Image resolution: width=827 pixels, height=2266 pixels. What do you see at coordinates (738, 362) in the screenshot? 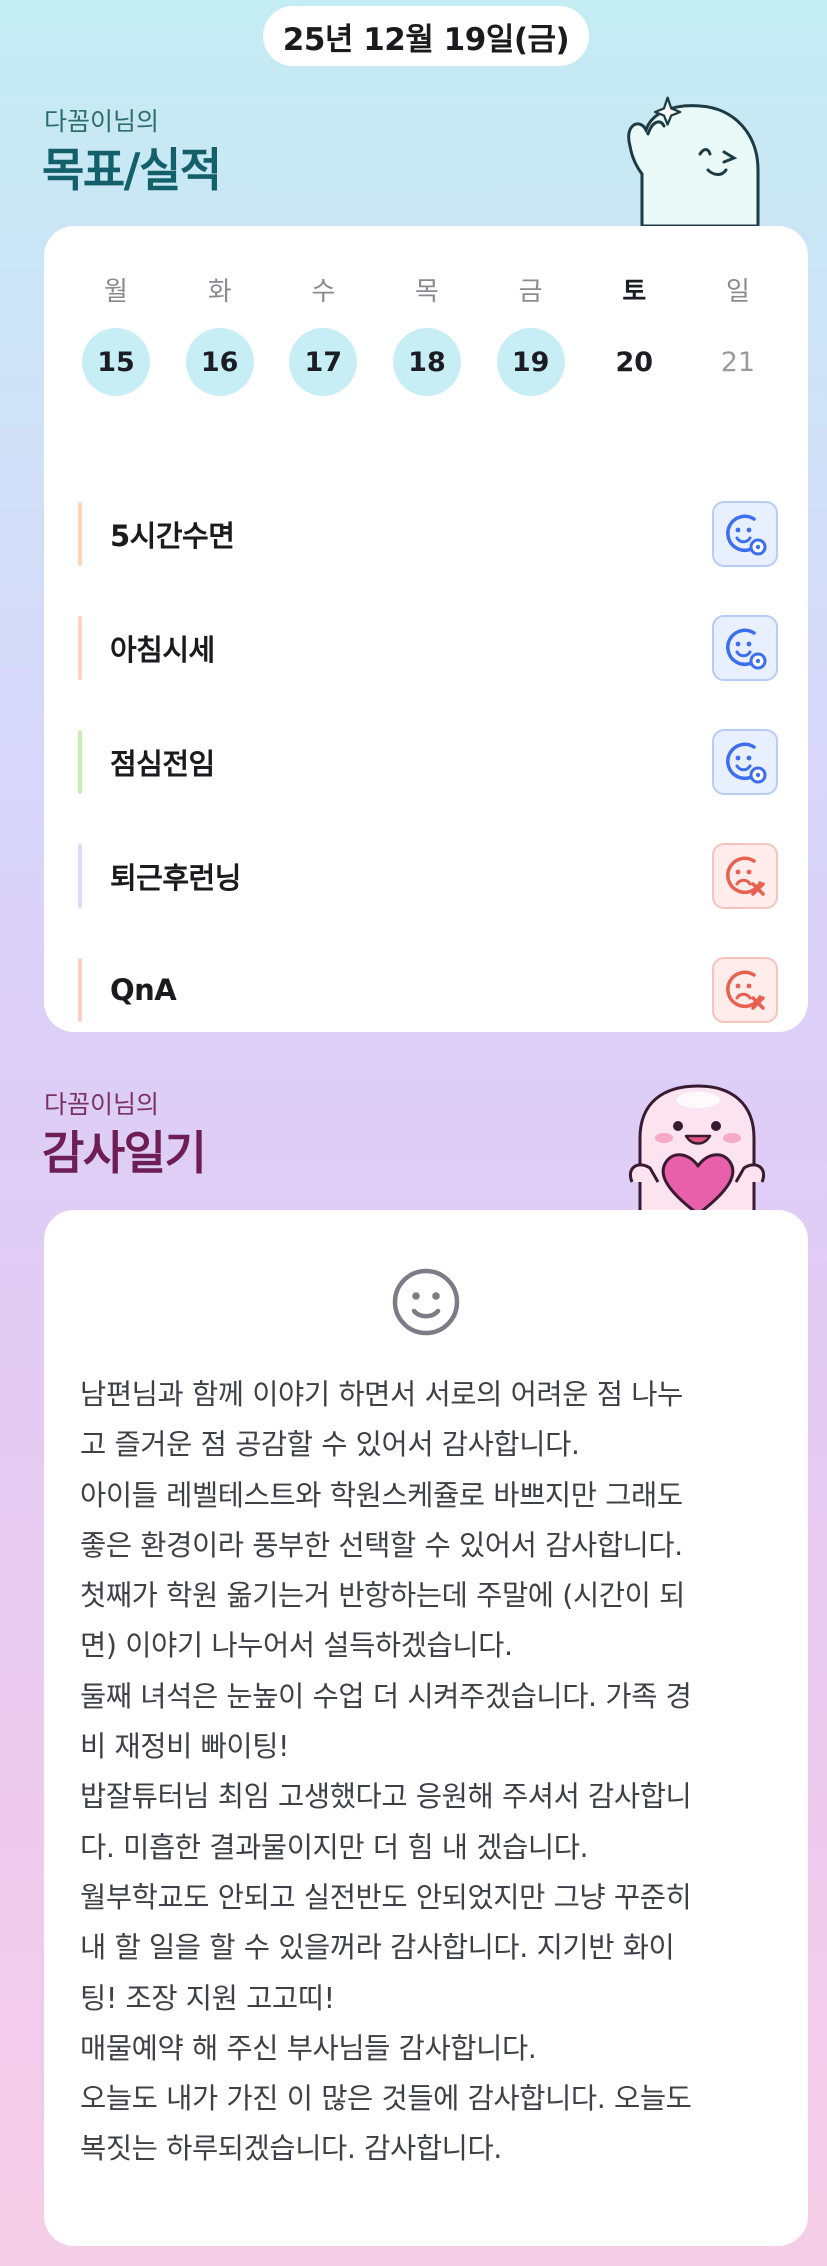
I see `date-21: 21` at bounding box center [738, 362].